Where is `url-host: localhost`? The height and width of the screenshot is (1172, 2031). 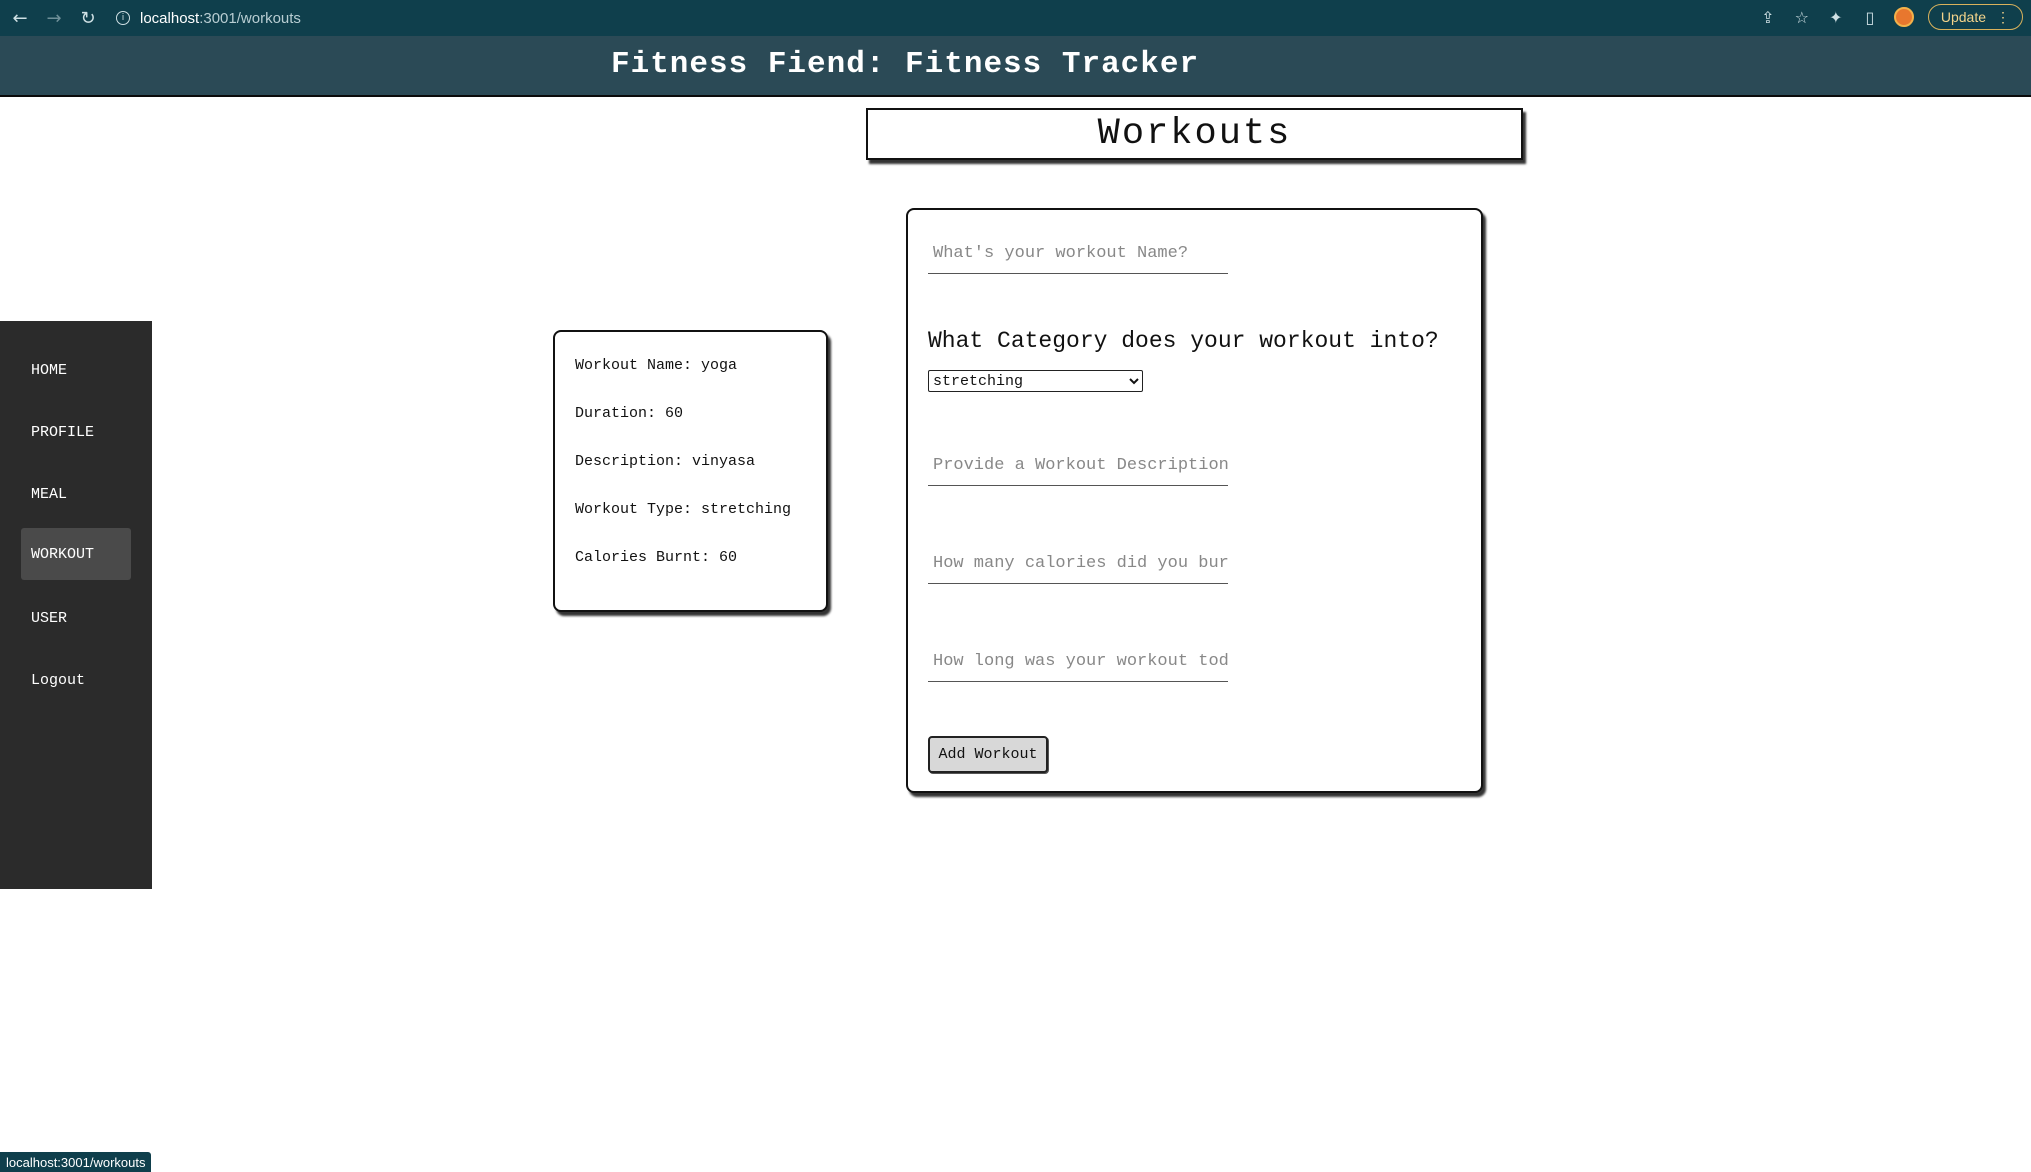 url-host: localhost is located at coordinates (170, 18).